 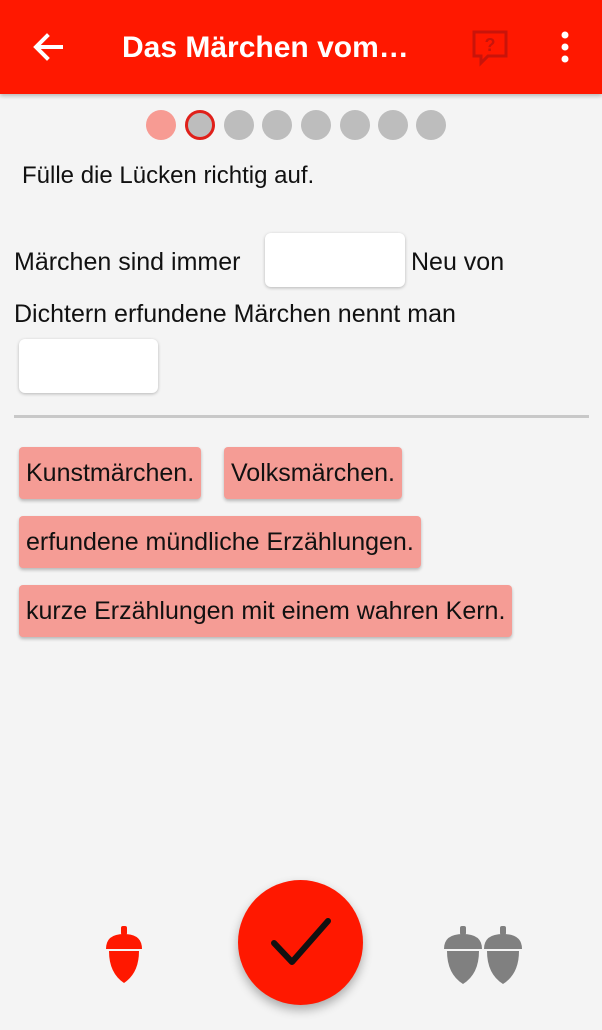 What do you see at coordinates (110, 473) in the screenshot?
I see `option-chip-kunstmaerchen: Kunstmärchen.` at bounding box center [110, 473].